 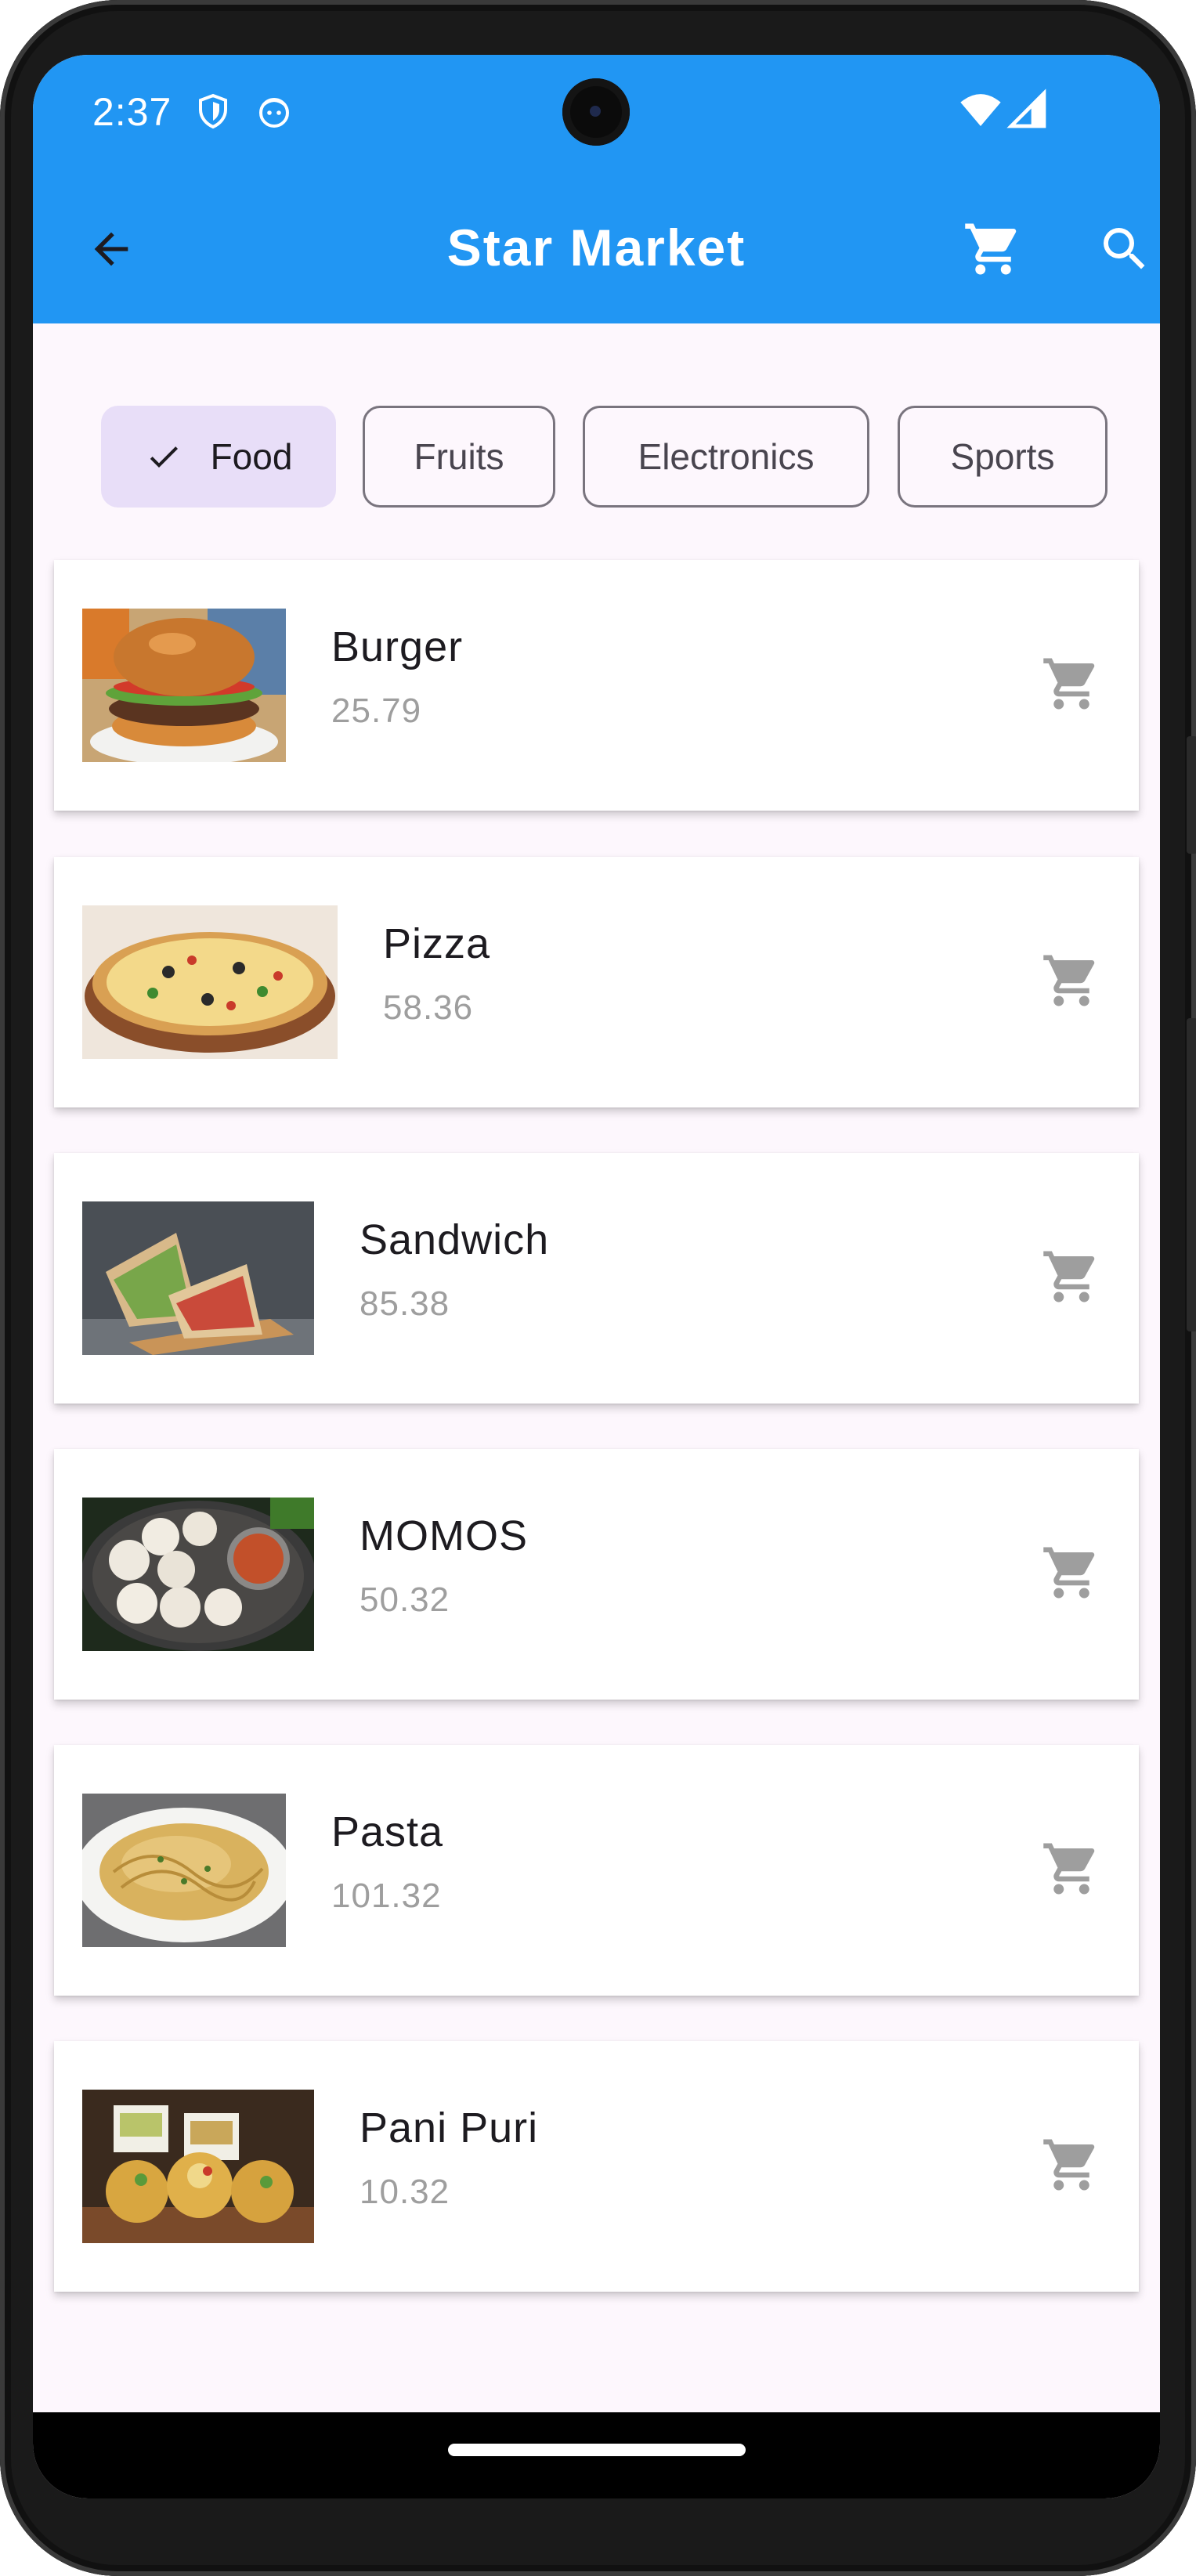 I want to click on momos-photo, so click(x=198, y=1574).